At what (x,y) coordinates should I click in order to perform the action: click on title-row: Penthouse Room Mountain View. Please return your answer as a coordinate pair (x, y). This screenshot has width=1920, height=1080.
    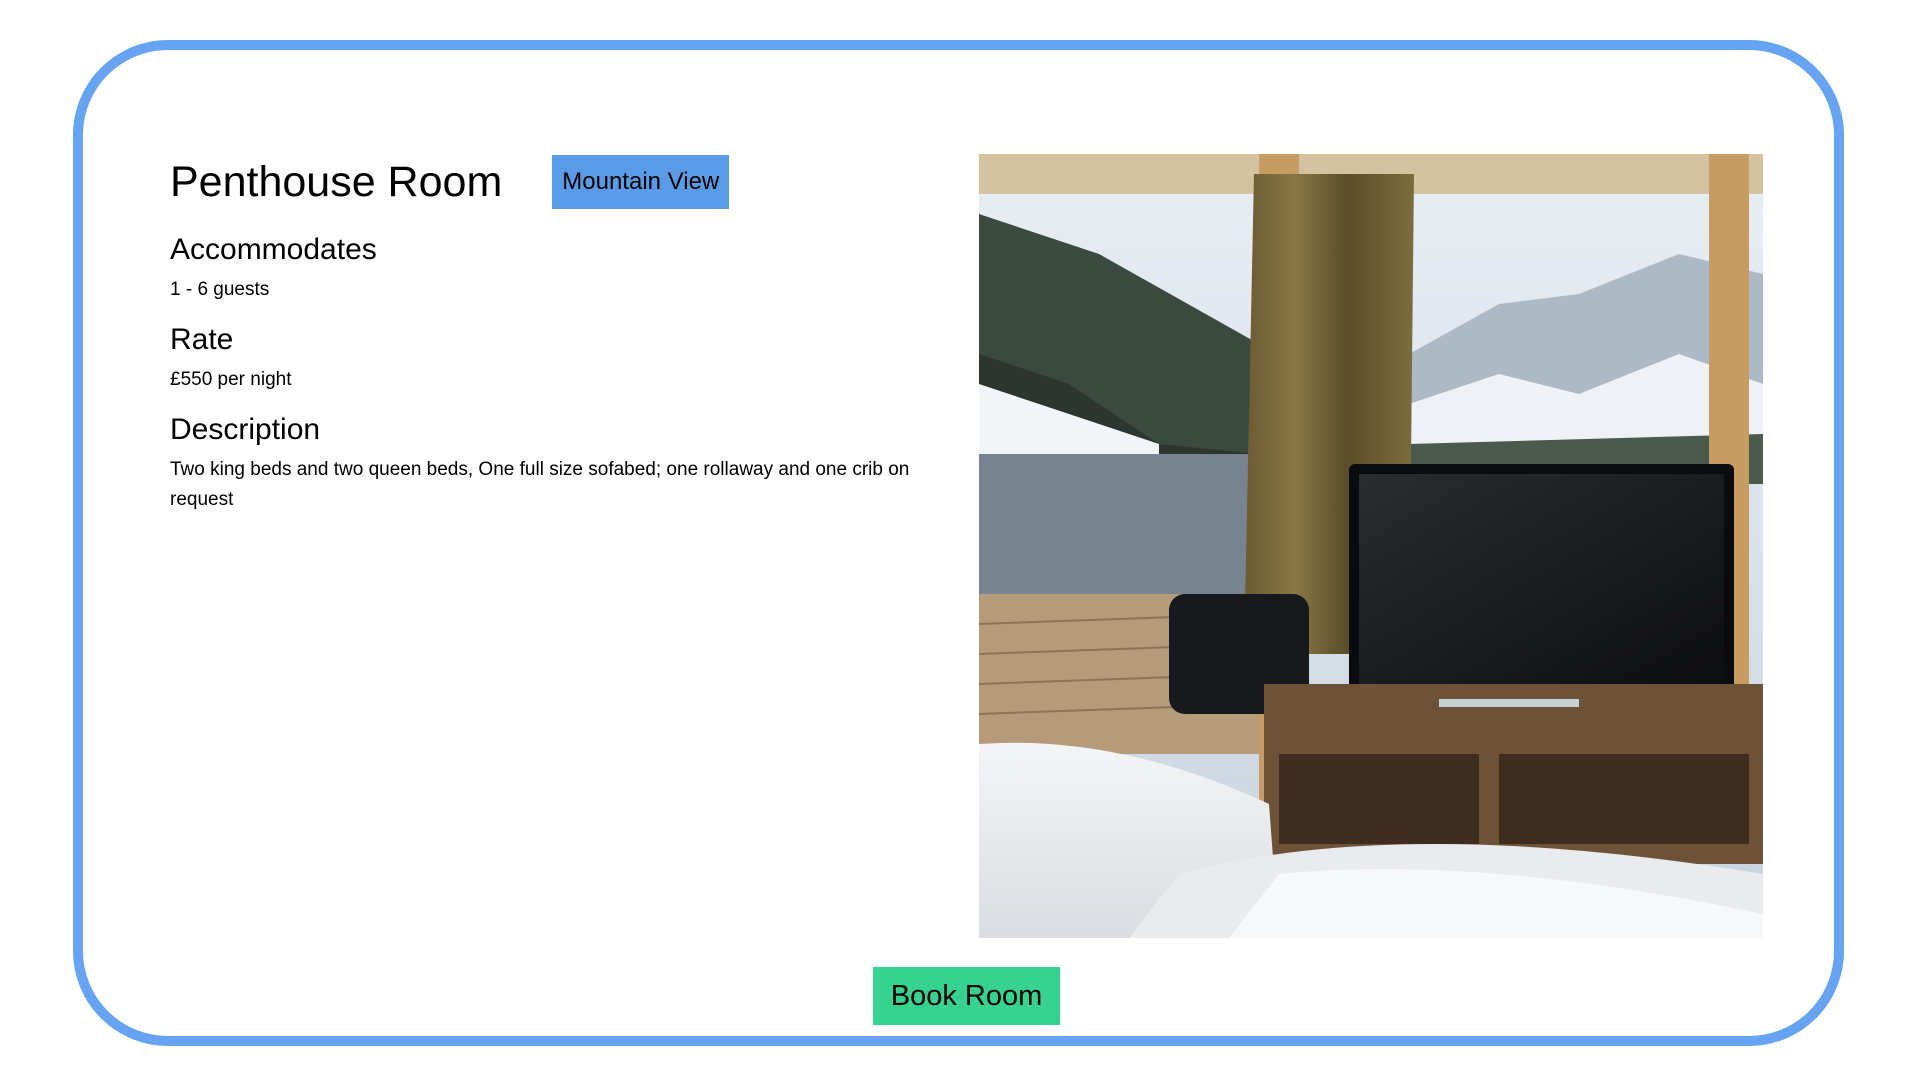
    Looking at the image, I should click on (557, 182).